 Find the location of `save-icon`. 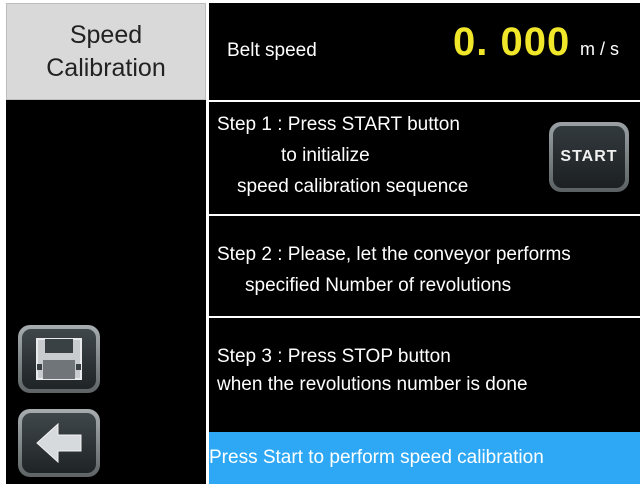

save-icon is located at coordinates (59, 359).